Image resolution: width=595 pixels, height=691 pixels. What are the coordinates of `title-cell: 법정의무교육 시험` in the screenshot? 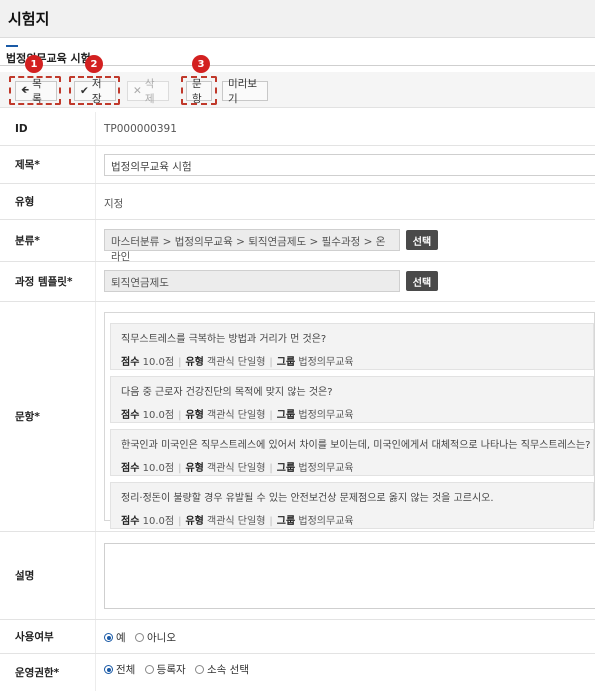 It's located at (345, 164).